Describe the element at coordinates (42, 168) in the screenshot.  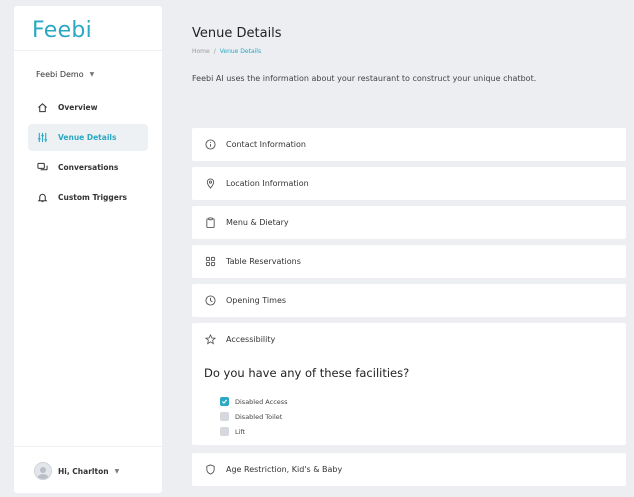
I see `chat-icon` at that location.